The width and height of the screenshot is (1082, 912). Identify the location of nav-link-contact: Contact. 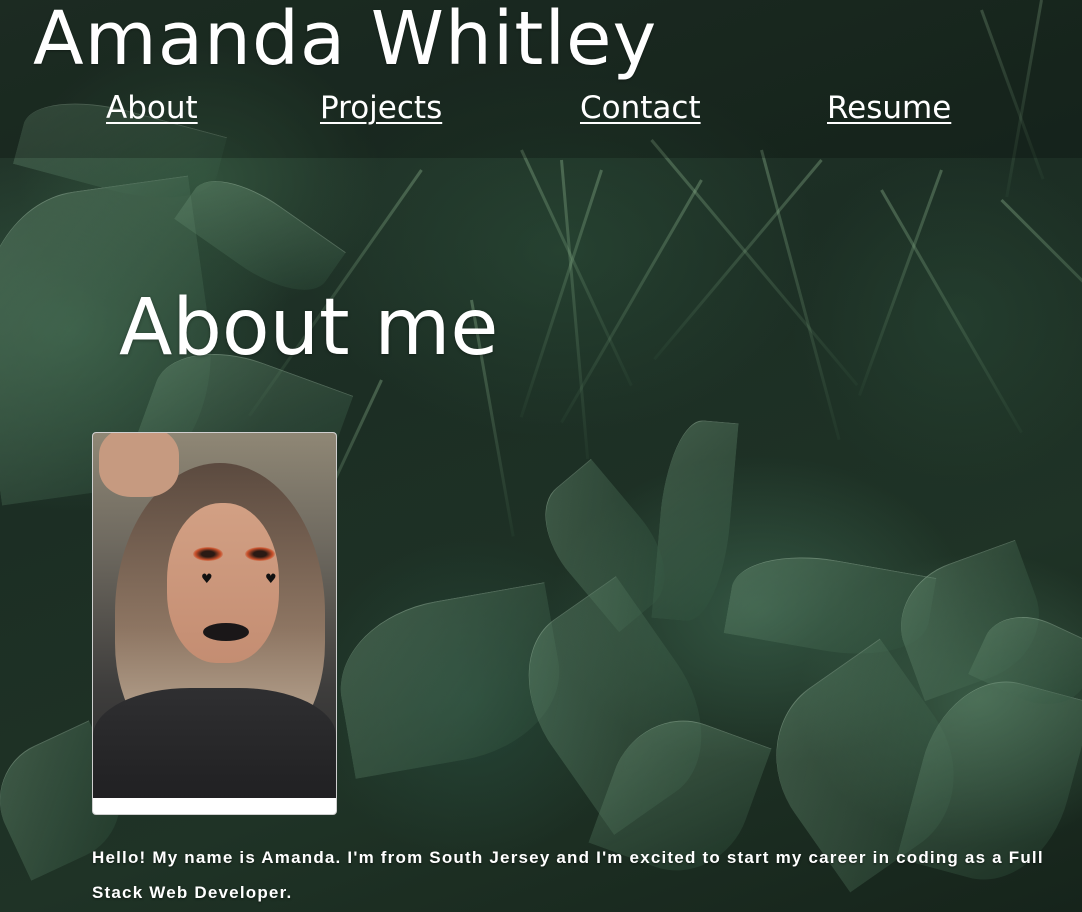
(640, 108).